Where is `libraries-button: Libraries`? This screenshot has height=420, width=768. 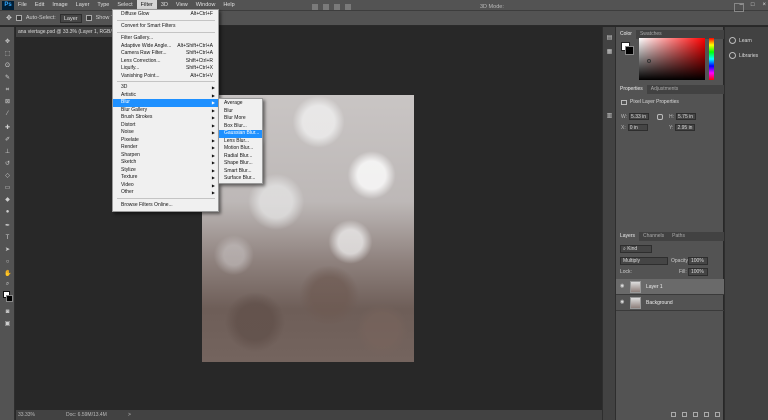
libraries-button: Libraries is located at coordinates (743, 55).